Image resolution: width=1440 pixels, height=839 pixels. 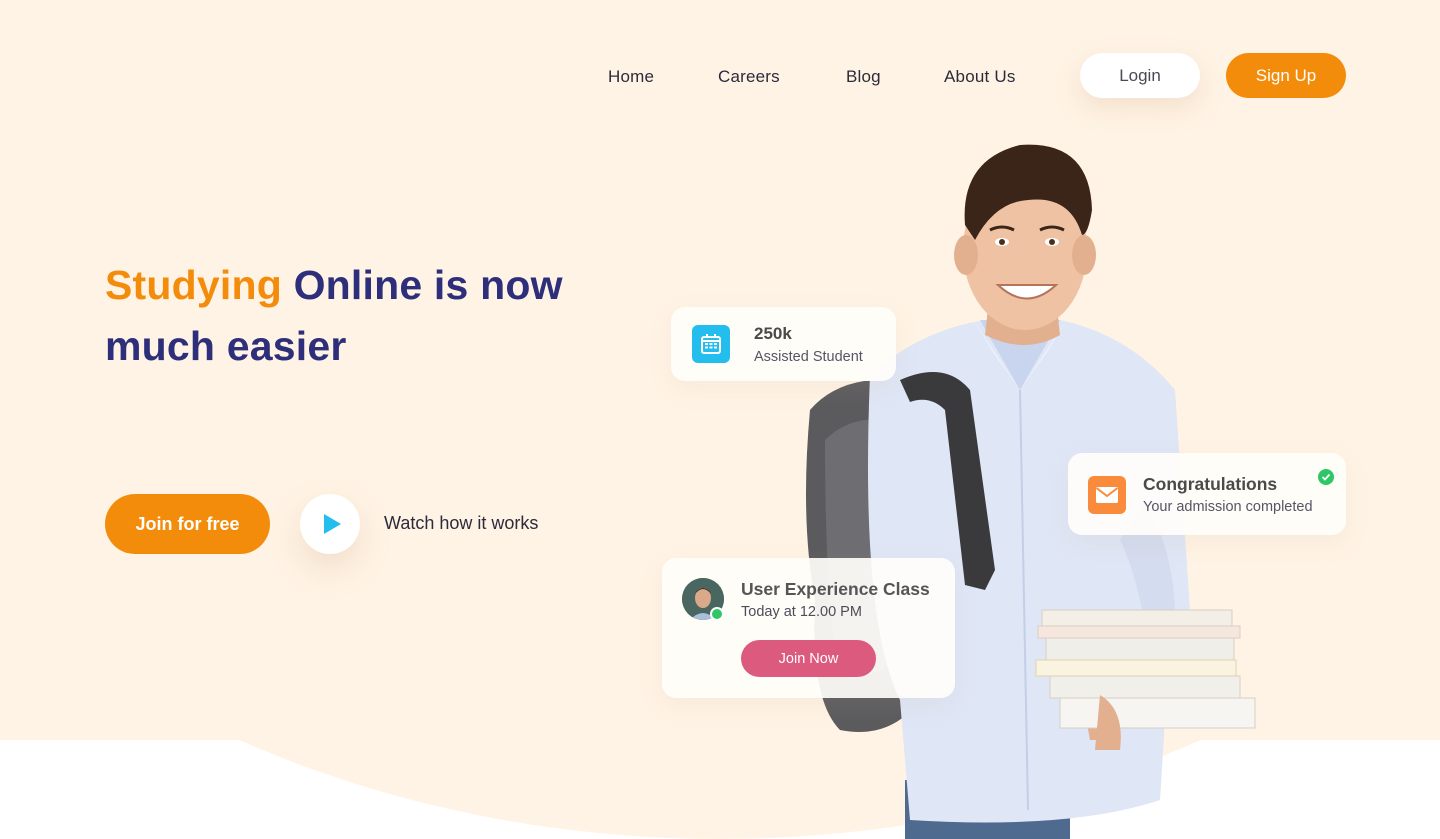 I want to click on signup-button: Sign Up, so click(x=1286, y=75).